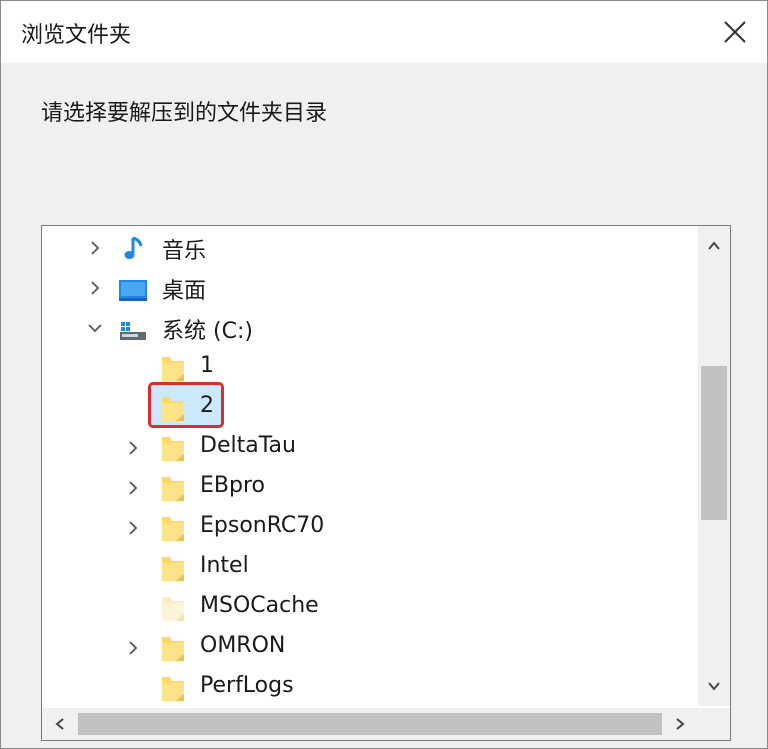 The width and height of the screenshot is (768, 749). What do you see at coordinates (224, 565) in the screenshot?
I see `tree-item-label: Intel` at bounding box center [224, 565].